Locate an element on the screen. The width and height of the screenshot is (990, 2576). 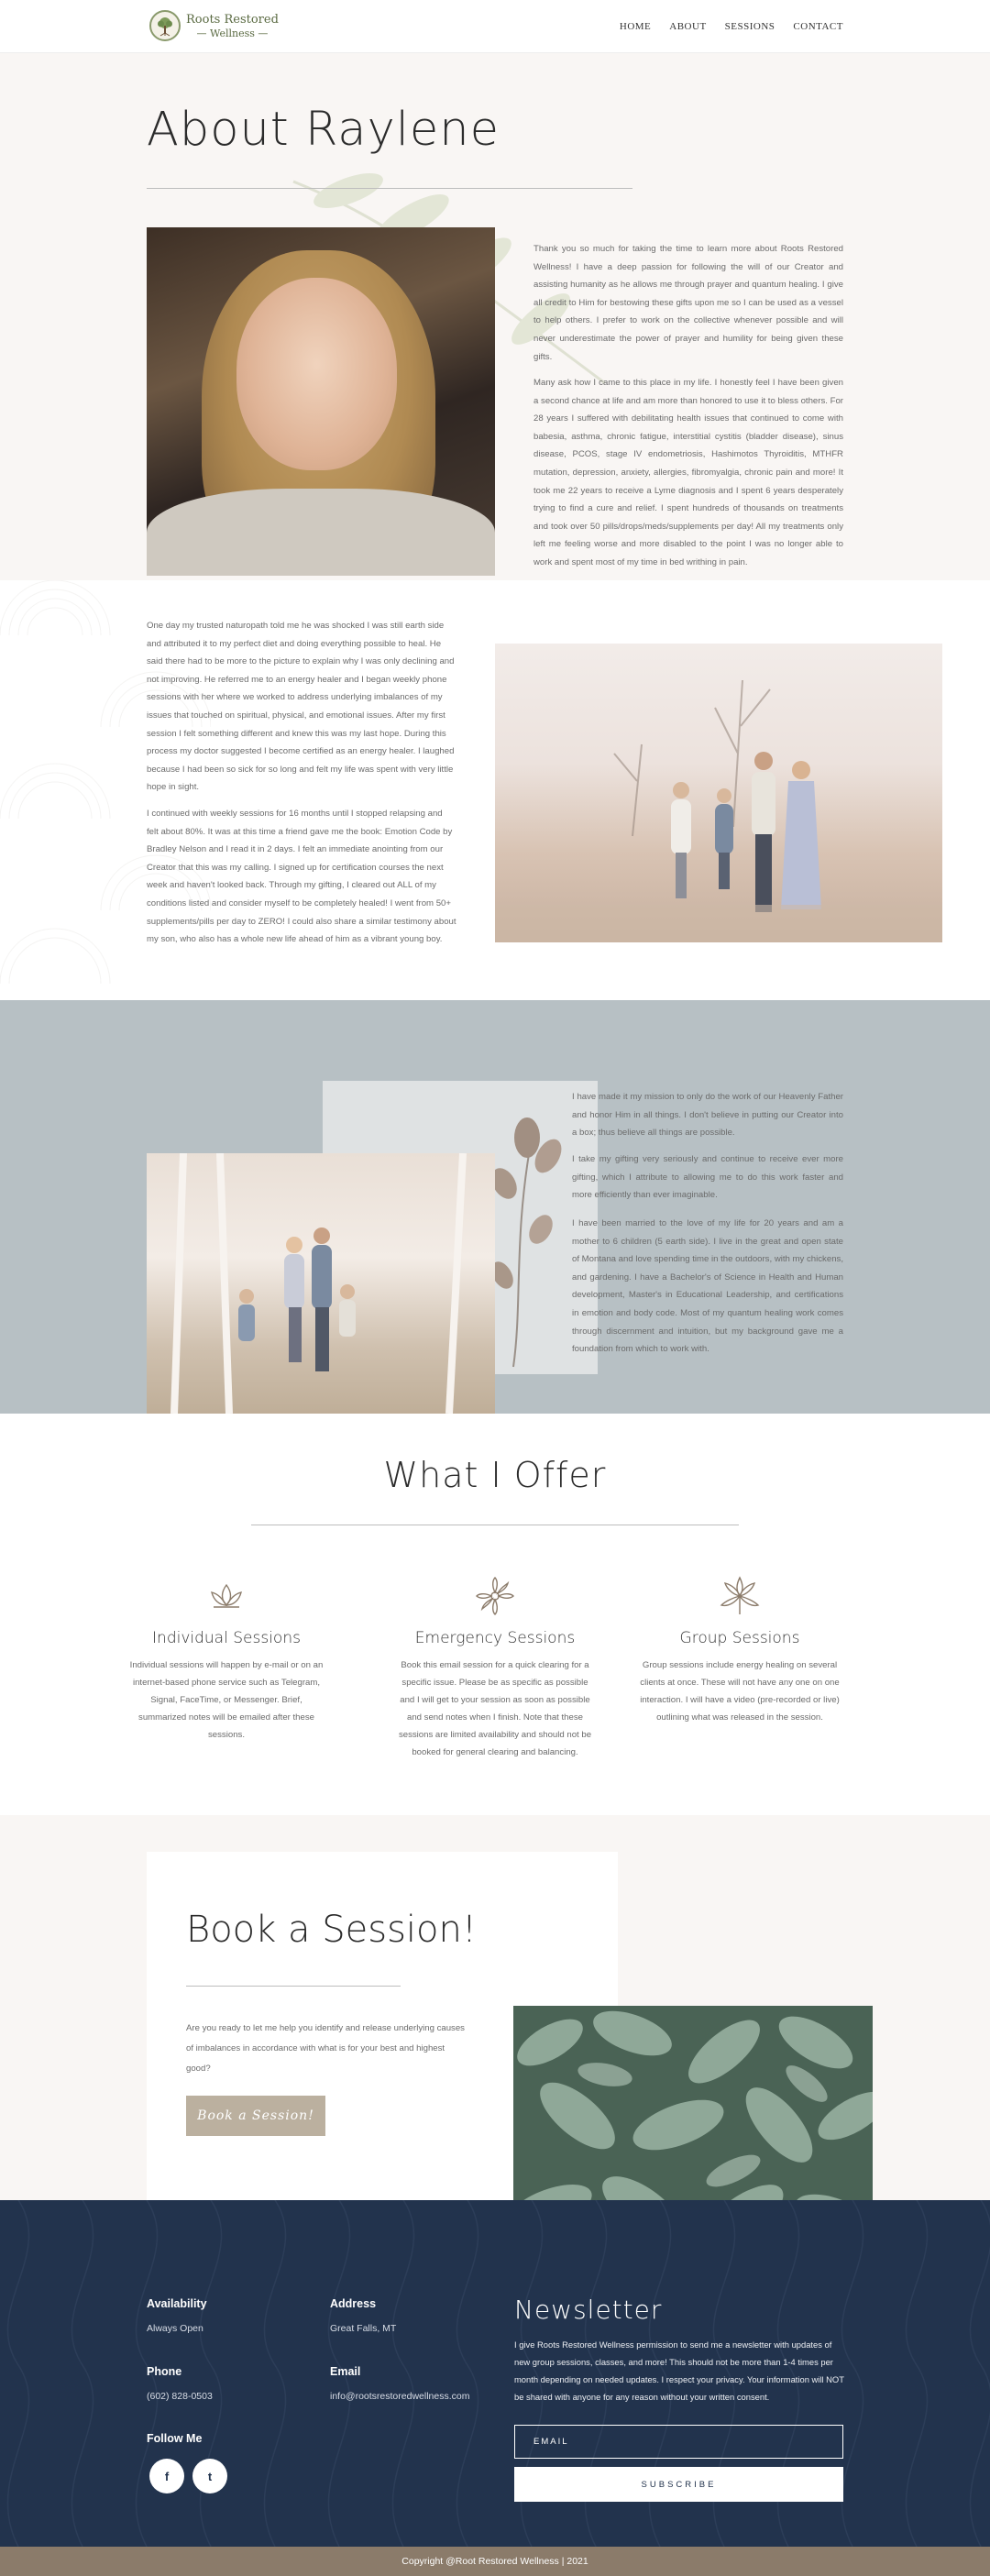
main-navigation: HOME ABOUT SESSIONS CONTACT is located at coordinates (731, 27).